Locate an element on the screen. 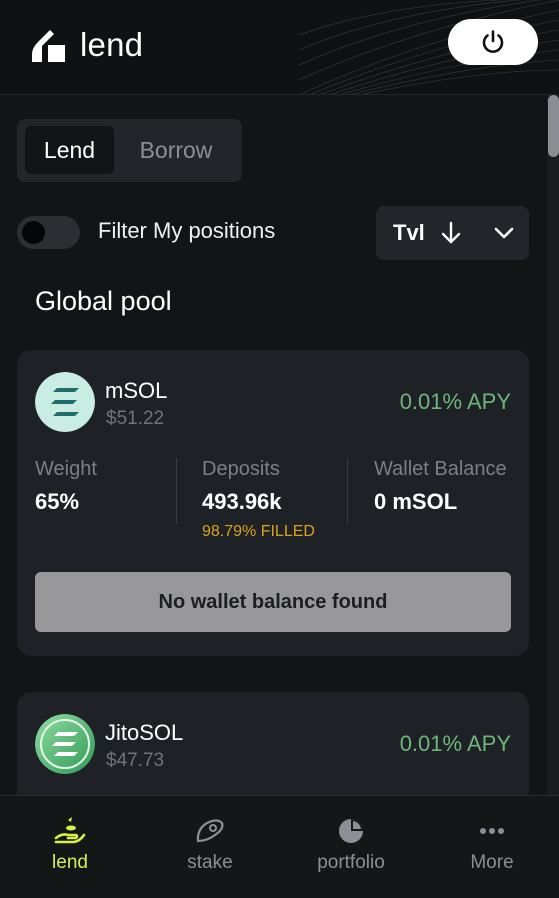 This screenshot has width=559, height=898. sort-dropdown: Tvl is located at coordinates (452, 233).